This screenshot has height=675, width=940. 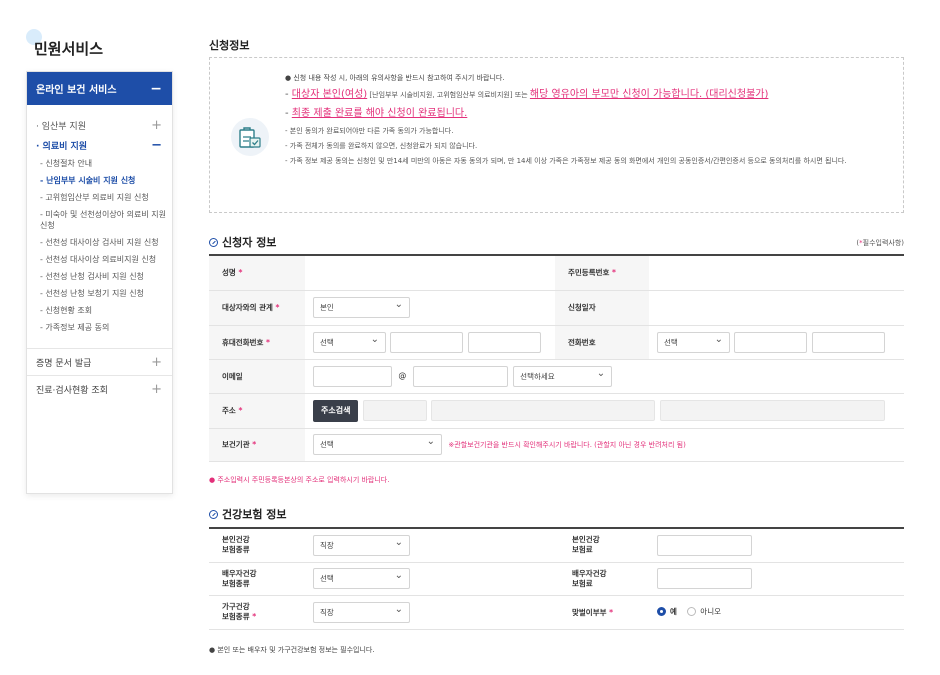 I want to click on sidebar-section-online-health: 온라인 보건 서비스 −, so click(x=99, y=88).